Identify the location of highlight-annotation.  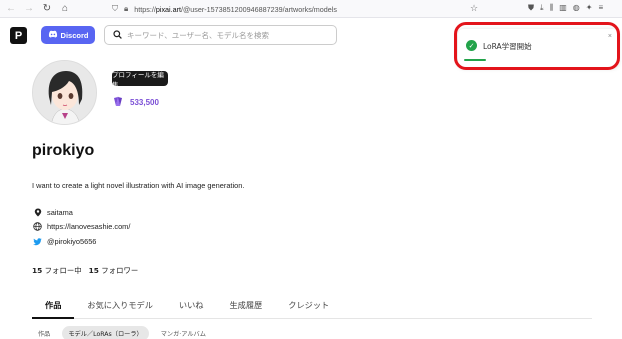
(537, 46).